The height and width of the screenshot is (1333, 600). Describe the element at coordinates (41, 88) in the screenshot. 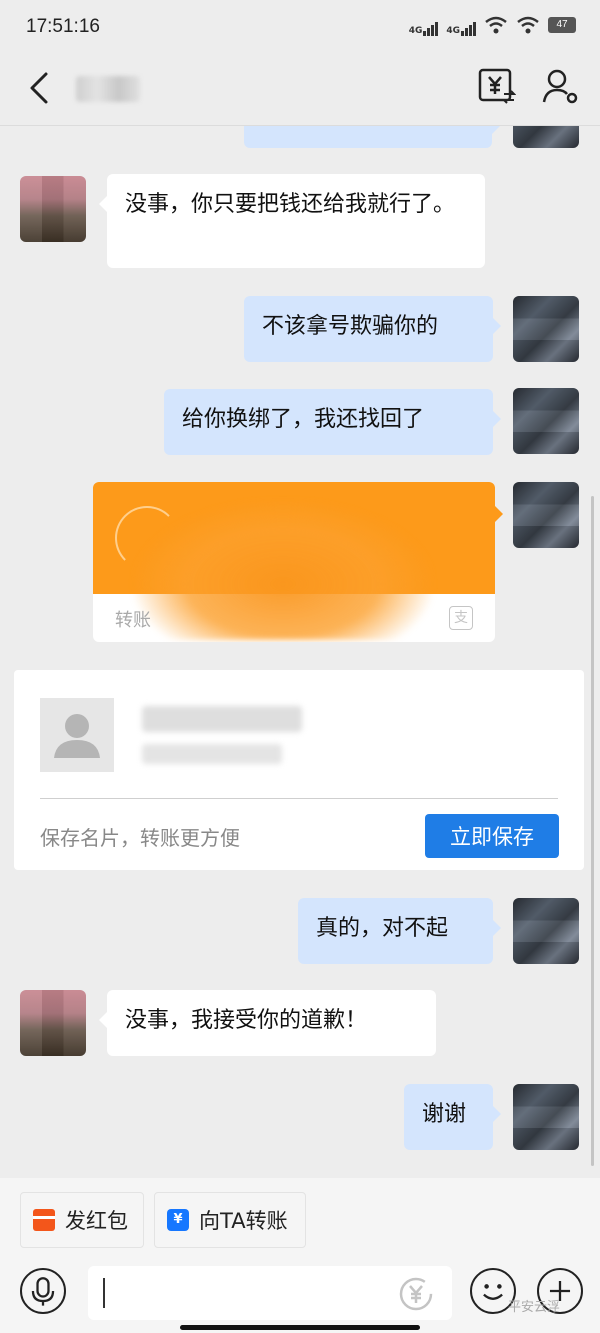

I see `back-icon` at that location.